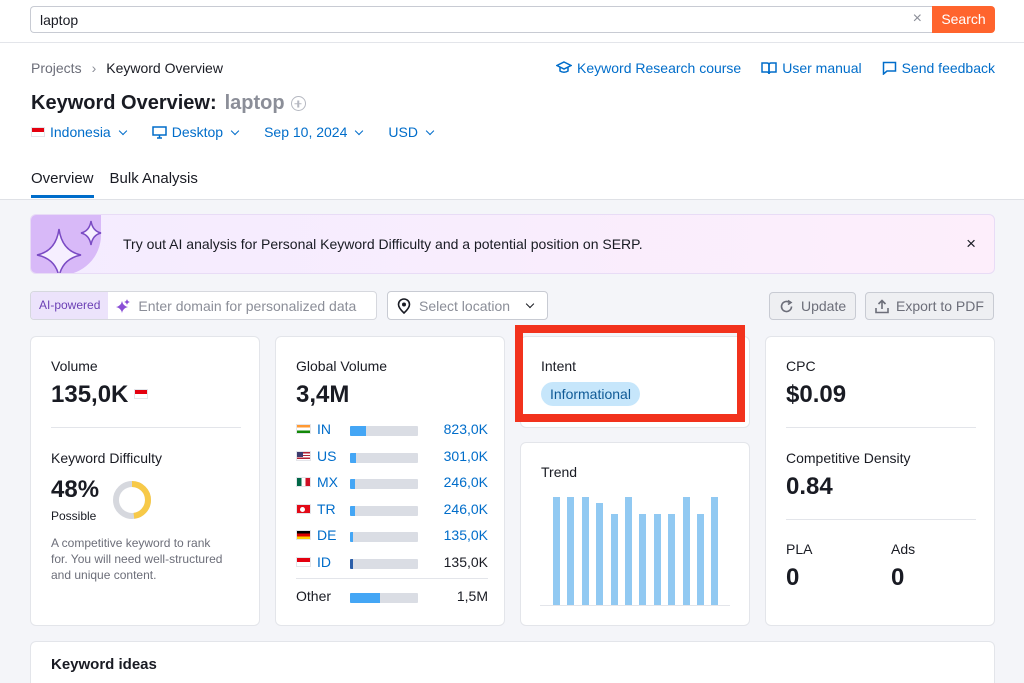 This screenshot has width=1024, height=683. What do you see at coordinates (392, 430) in the screenshot?
I see `country-row-in: IN 823,0K` at bounding box center [392, 430].